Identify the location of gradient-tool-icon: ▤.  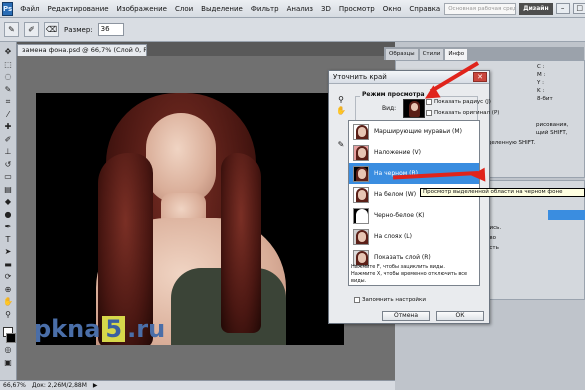
(8, 190).